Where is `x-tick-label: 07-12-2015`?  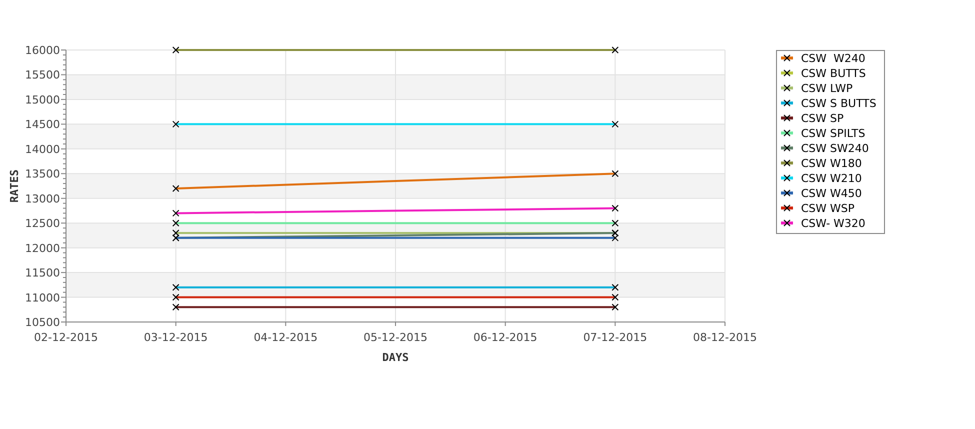 x-tick-label: 07-12-2015 is located at coordinates (615, 337).